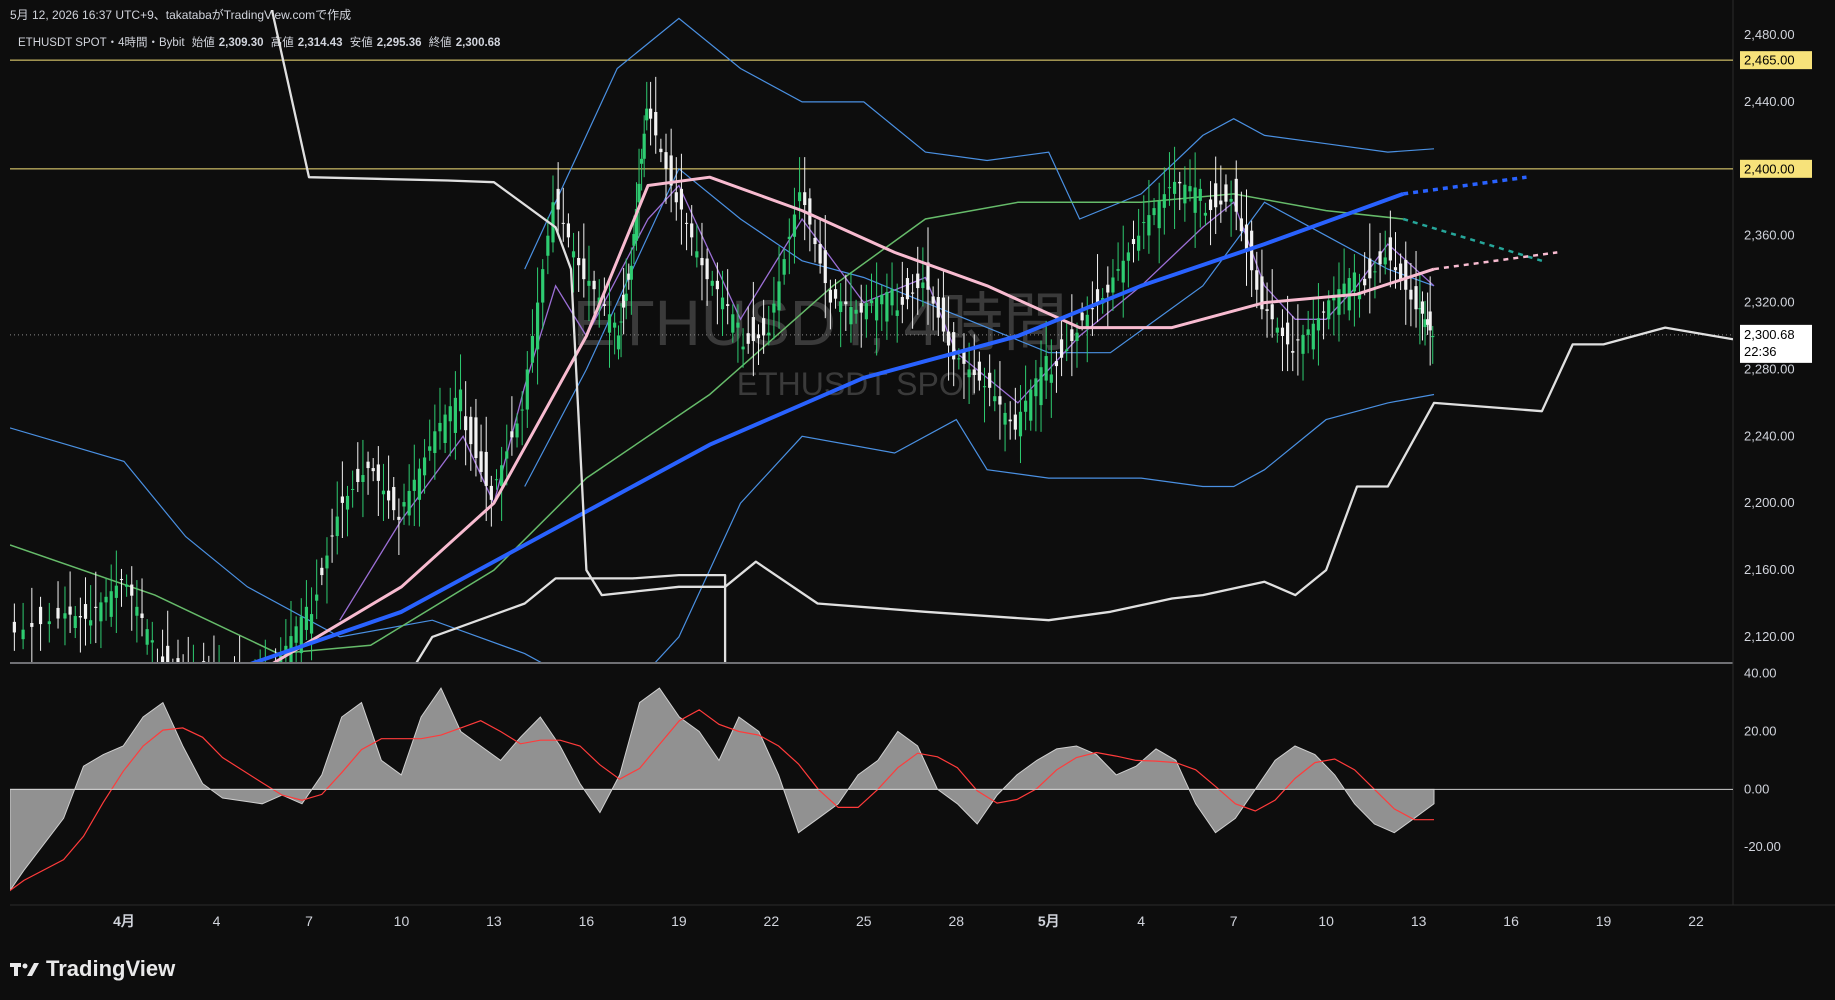 The width and height of the screenshot is (1835, 1000). What do you see at coordinates (864, 921) in the screenshot?
I see `time-tick-label: 25` at bounding box center [864, 921].